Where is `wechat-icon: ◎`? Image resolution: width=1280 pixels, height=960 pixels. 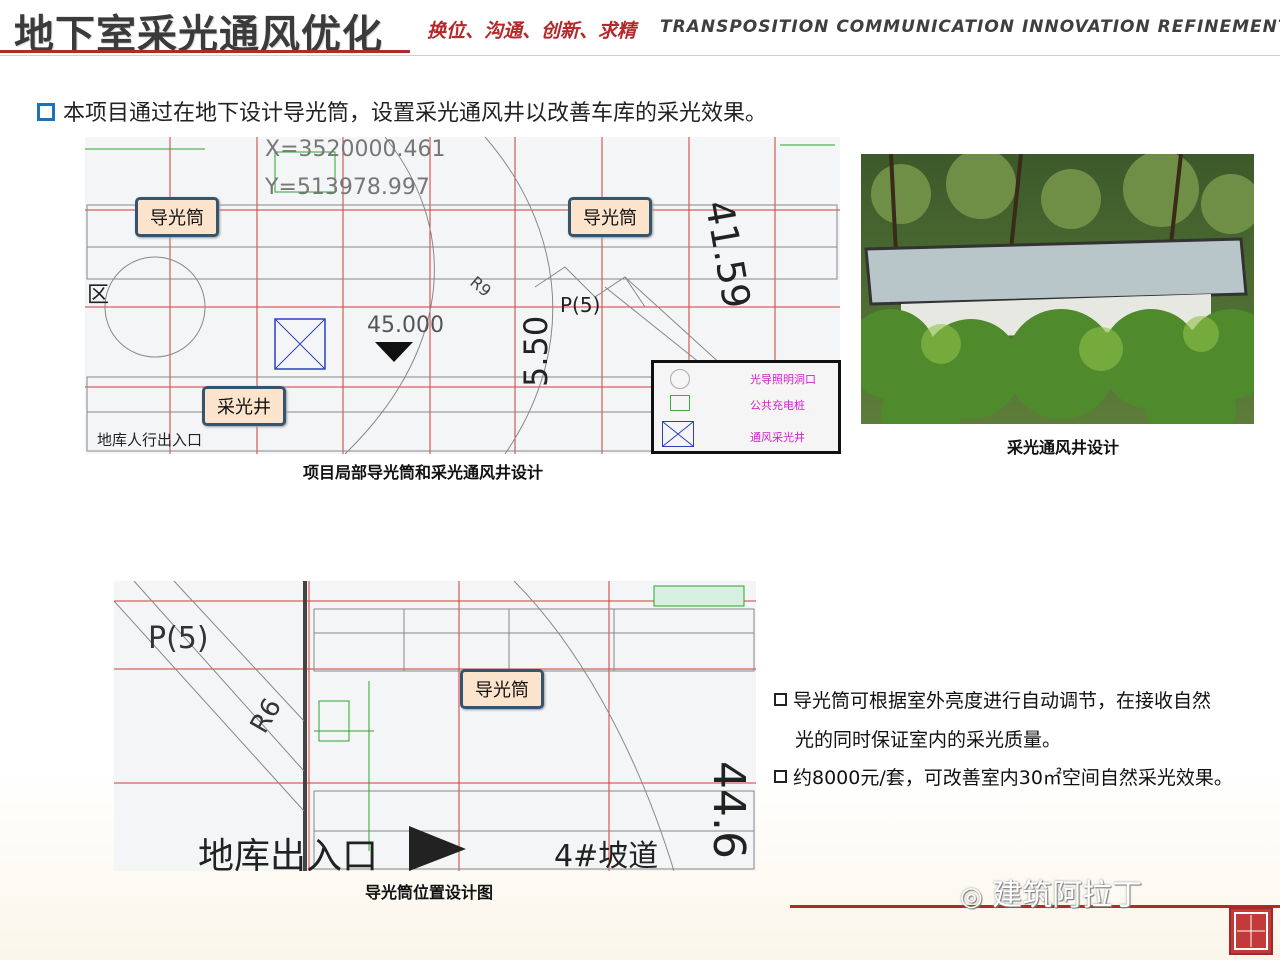
wechat-icon: ◎ is located at coordinates (971, 897).